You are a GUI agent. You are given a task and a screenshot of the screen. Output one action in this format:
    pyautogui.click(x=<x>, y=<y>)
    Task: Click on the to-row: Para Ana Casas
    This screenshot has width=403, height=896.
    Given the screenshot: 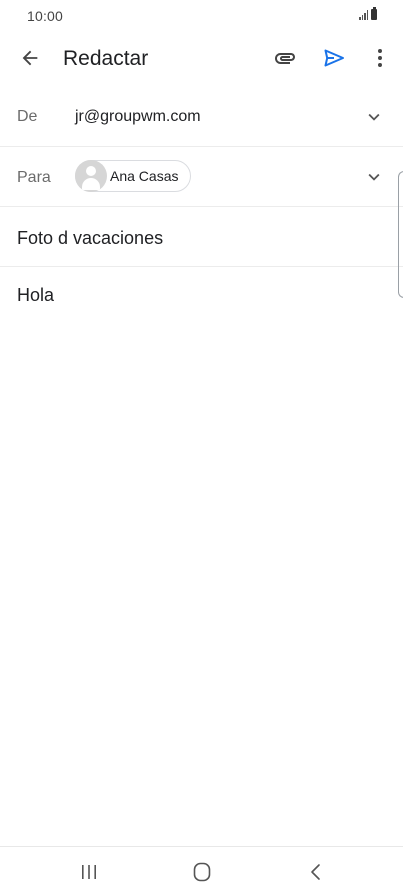 What is the action you would take?
    pyautogui.click(x=201, y=177)
    